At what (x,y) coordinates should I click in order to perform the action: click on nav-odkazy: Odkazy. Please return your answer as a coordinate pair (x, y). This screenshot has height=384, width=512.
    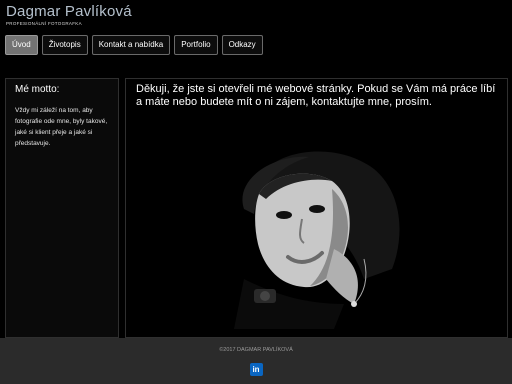
    Looking at the image, I should click on (242, 45).